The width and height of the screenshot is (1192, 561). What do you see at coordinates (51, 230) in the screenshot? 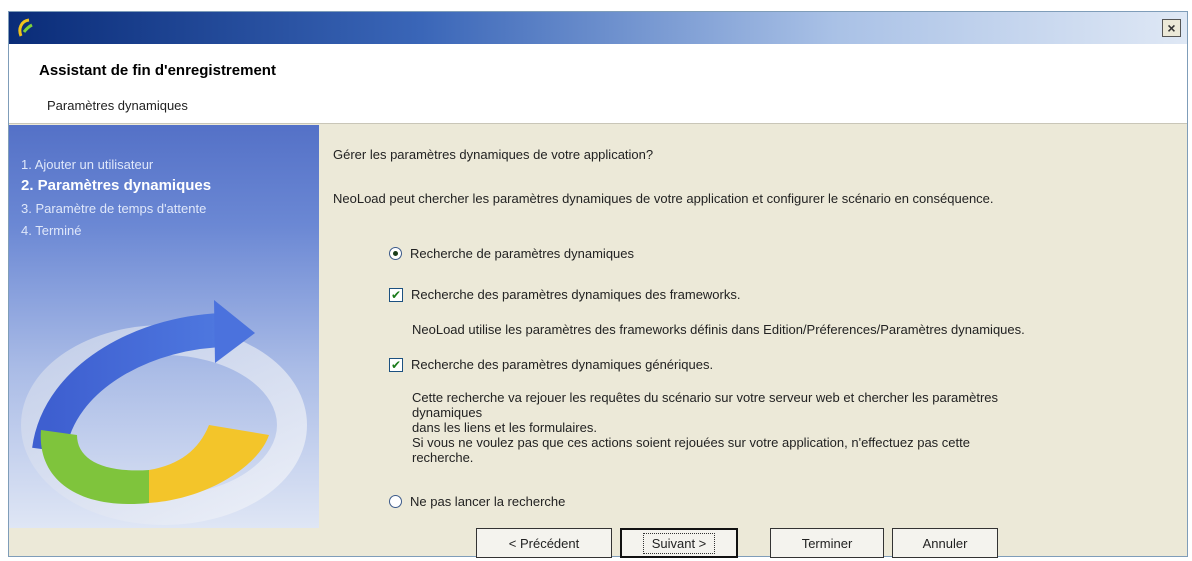
I see `step-4: 4. Terminé` at bounding box center [51, 230].